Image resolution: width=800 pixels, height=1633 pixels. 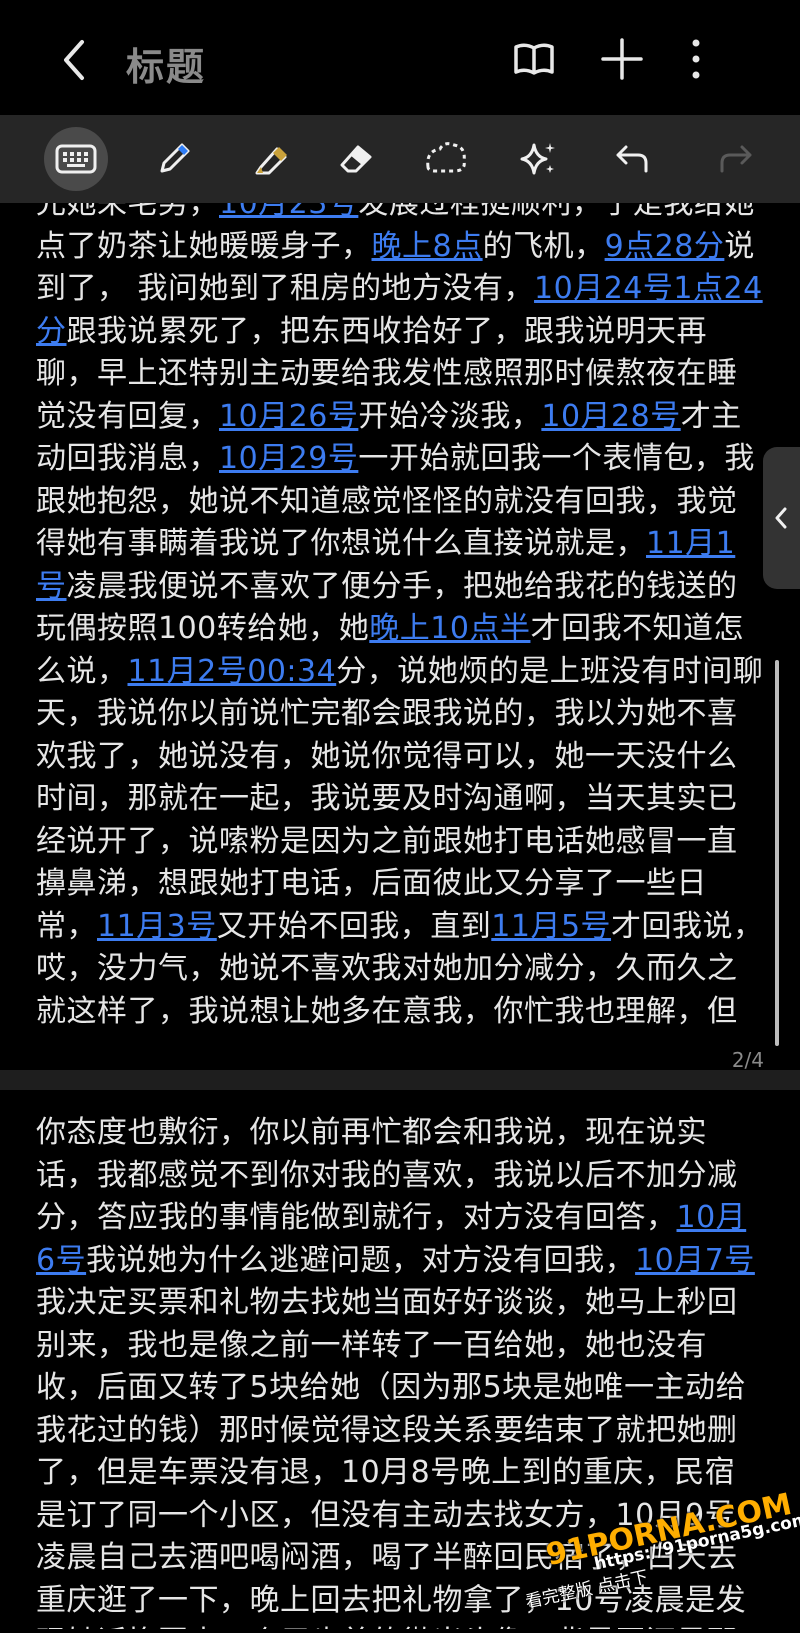 I want to click on date-link: 11月3号, so click(x=157, y=926).